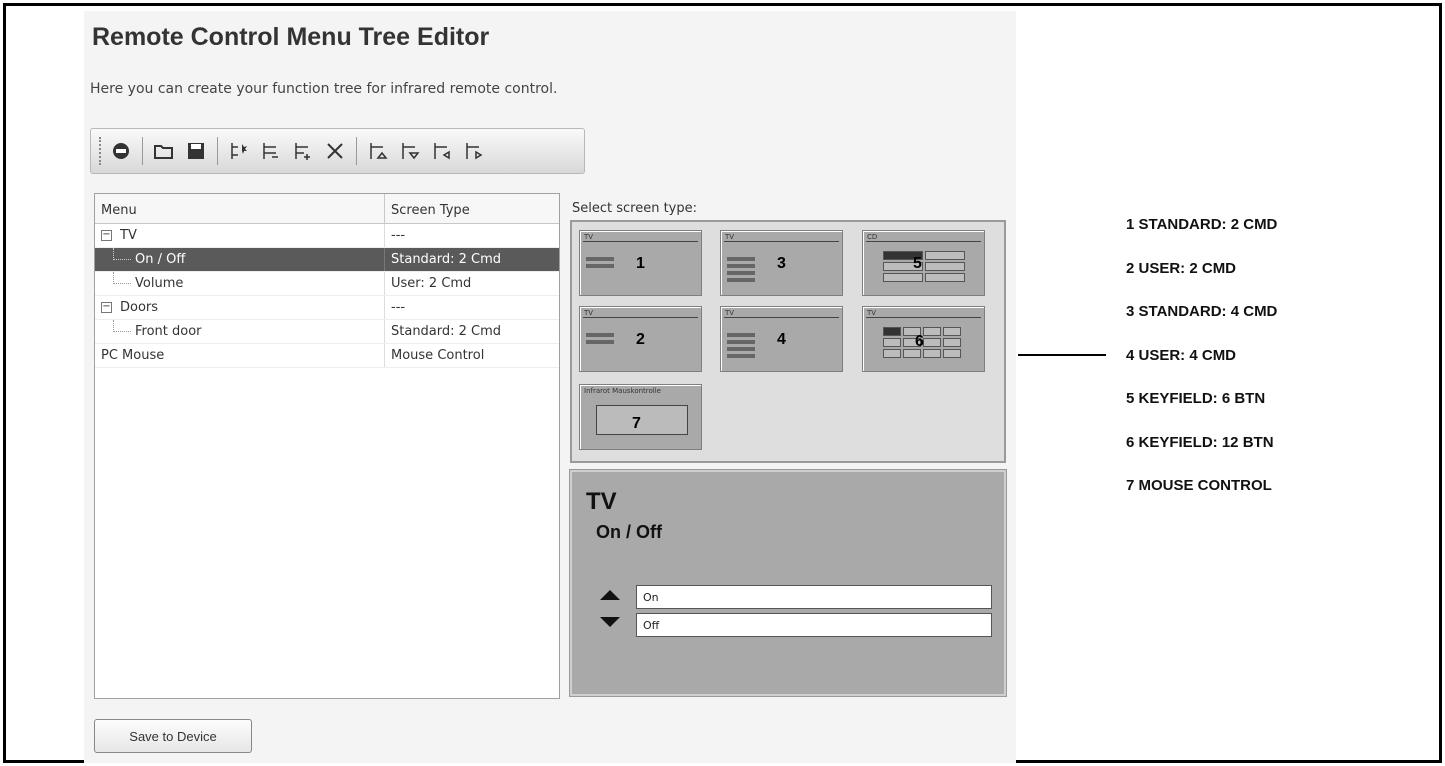 The height and width of the screenshot is (766, 1445). I want to click on thumb-number: 3, so click(781, 263).